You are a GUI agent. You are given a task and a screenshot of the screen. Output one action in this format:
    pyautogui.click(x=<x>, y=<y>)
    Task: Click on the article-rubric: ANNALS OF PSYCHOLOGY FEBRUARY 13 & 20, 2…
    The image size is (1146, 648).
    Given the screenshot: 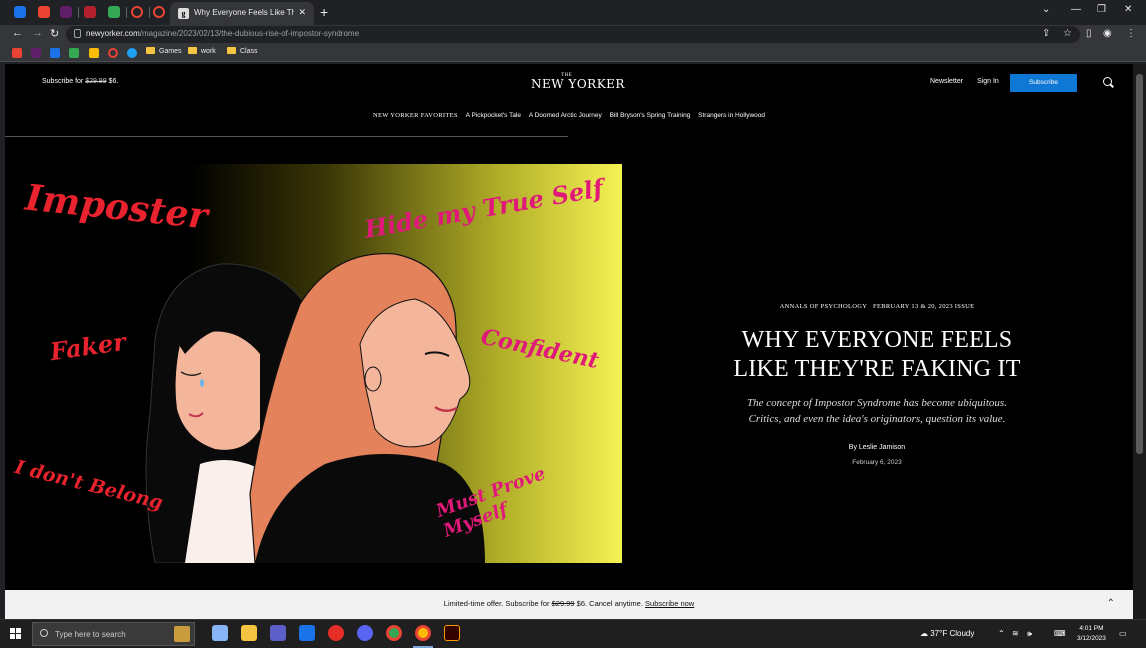 What is the action you would take?
    pyautogui.click(x=877, y=306)
    